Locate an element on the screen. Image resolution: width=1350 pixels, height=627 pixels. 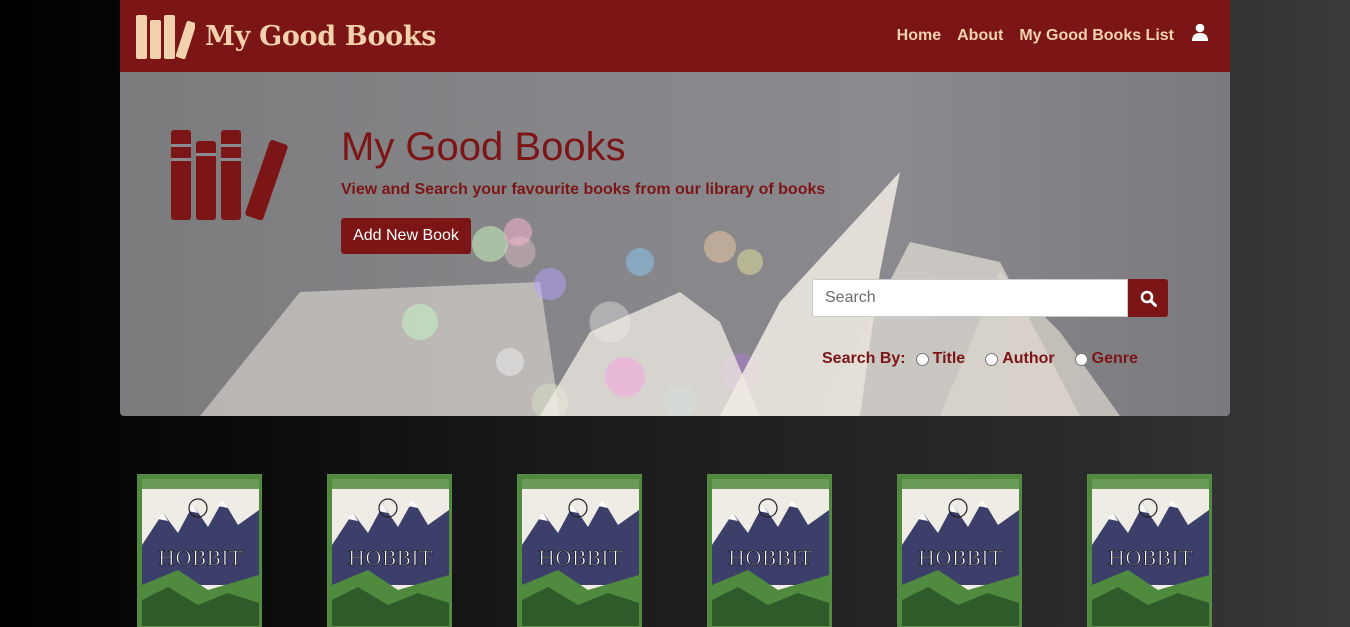
search-by-genre-option: Genre is located at coordinates (1106, 359).